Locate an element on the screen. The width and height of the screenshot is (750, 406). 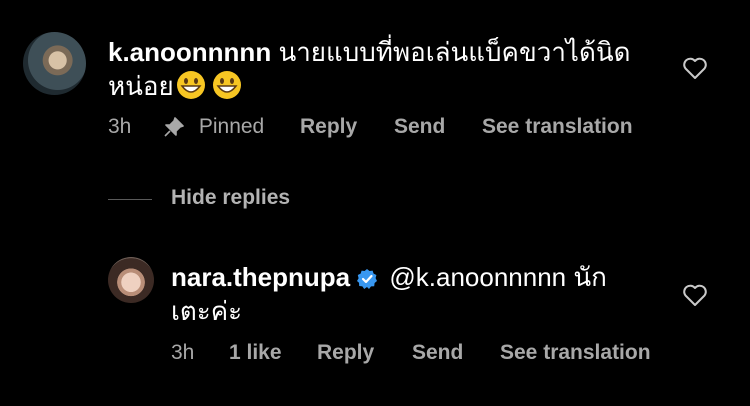
pin-icon is located at coordinates (174, 127).